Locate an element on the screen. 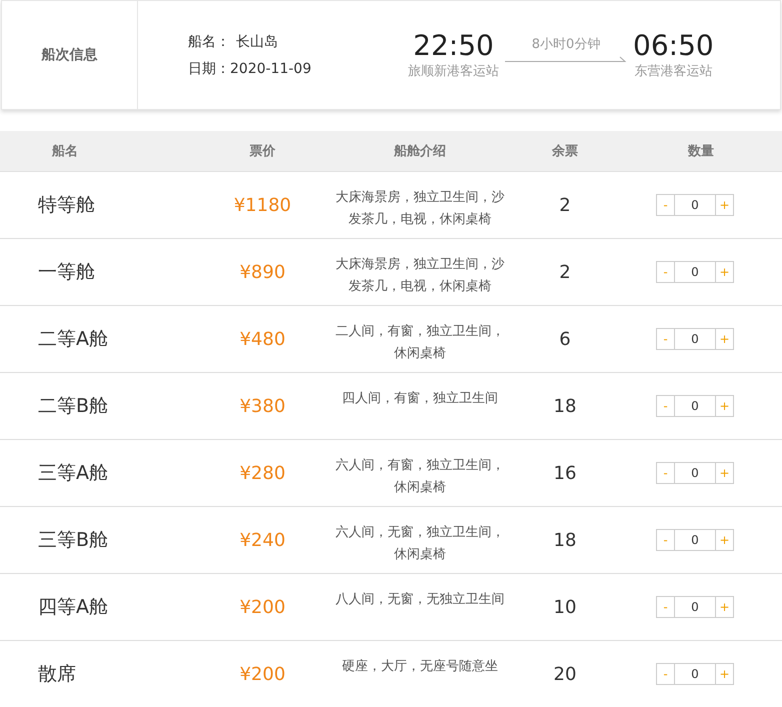 This screenshot has width=782, height=707. arrive-port: 东营港客运站 is located at coordinates (673, 71).